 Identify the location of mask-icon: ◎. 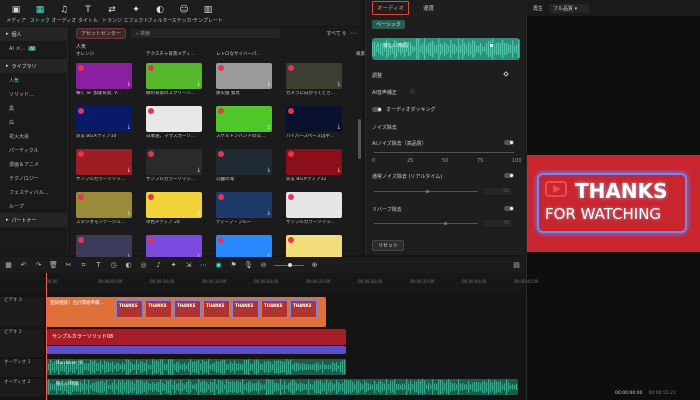
(143, 265).